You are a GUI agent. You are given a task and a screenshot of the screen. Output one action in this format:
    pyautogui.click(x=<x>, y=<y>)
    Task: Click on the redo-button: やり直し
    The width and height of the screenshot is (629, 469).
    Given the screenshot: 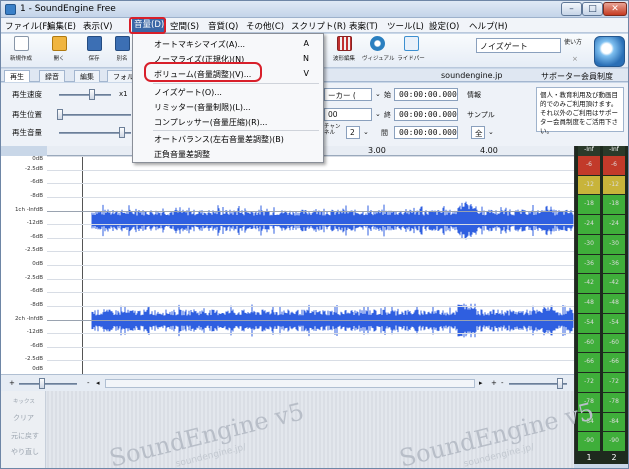 What is the action you would take?
    pyautogui.click(x=25, y=452)
    